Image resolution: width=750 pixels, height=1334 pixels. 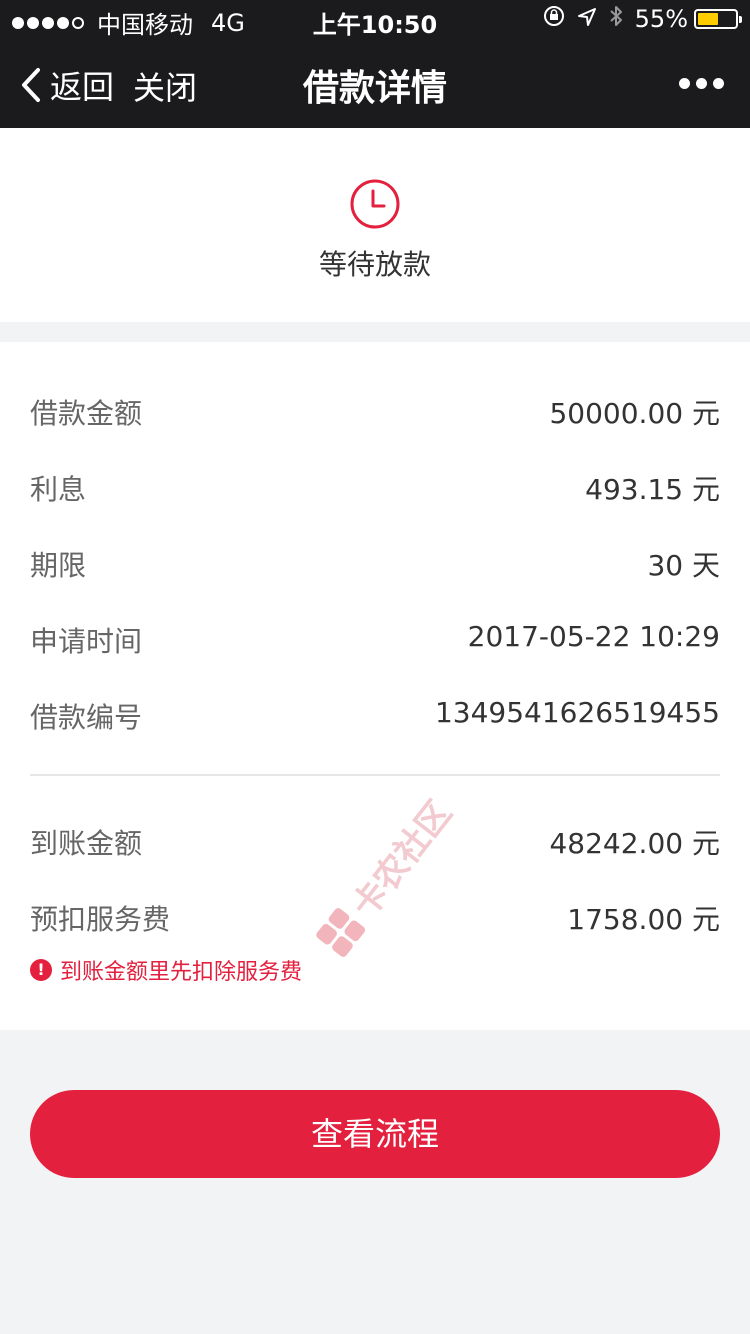 What do you see at coordinates (374, 88) in the screenshot?
I see `page-title: 借款详情` at bounding box center [374, 88].